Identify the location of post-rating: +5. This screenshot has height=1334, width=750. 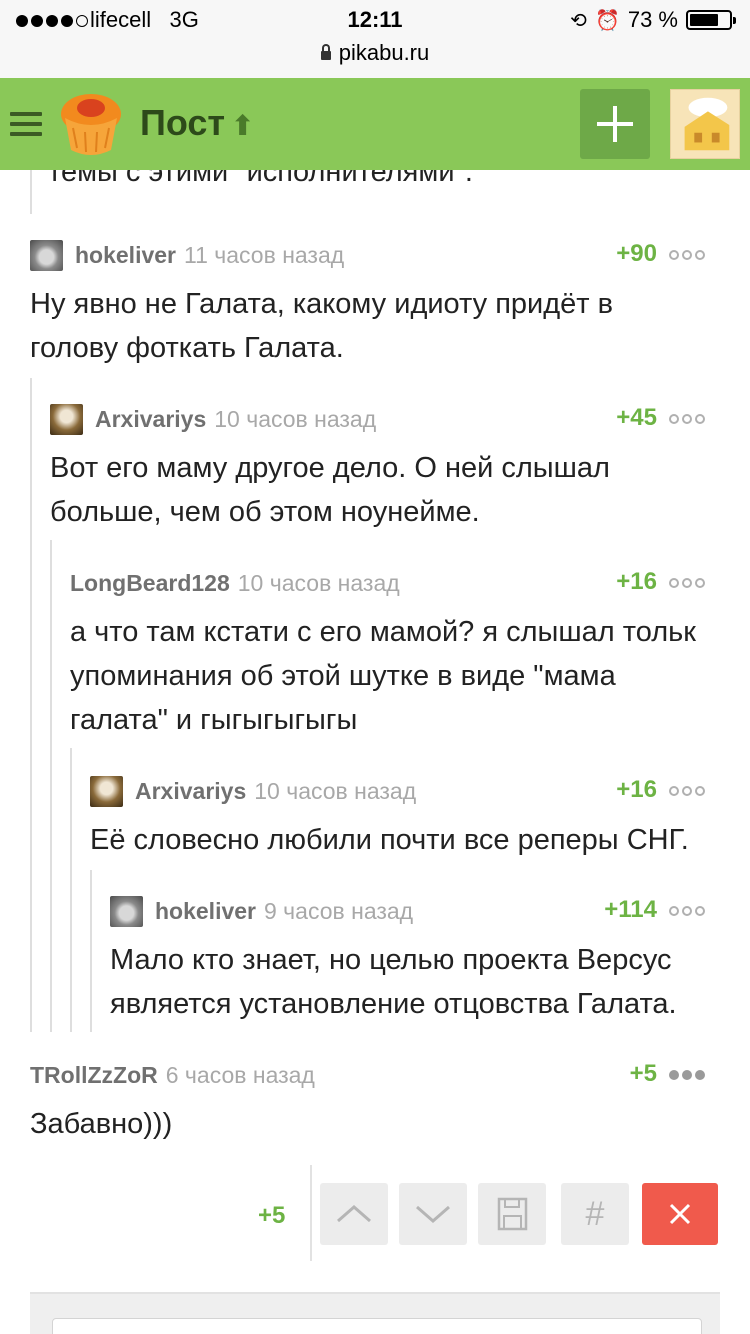
(272, 1215).